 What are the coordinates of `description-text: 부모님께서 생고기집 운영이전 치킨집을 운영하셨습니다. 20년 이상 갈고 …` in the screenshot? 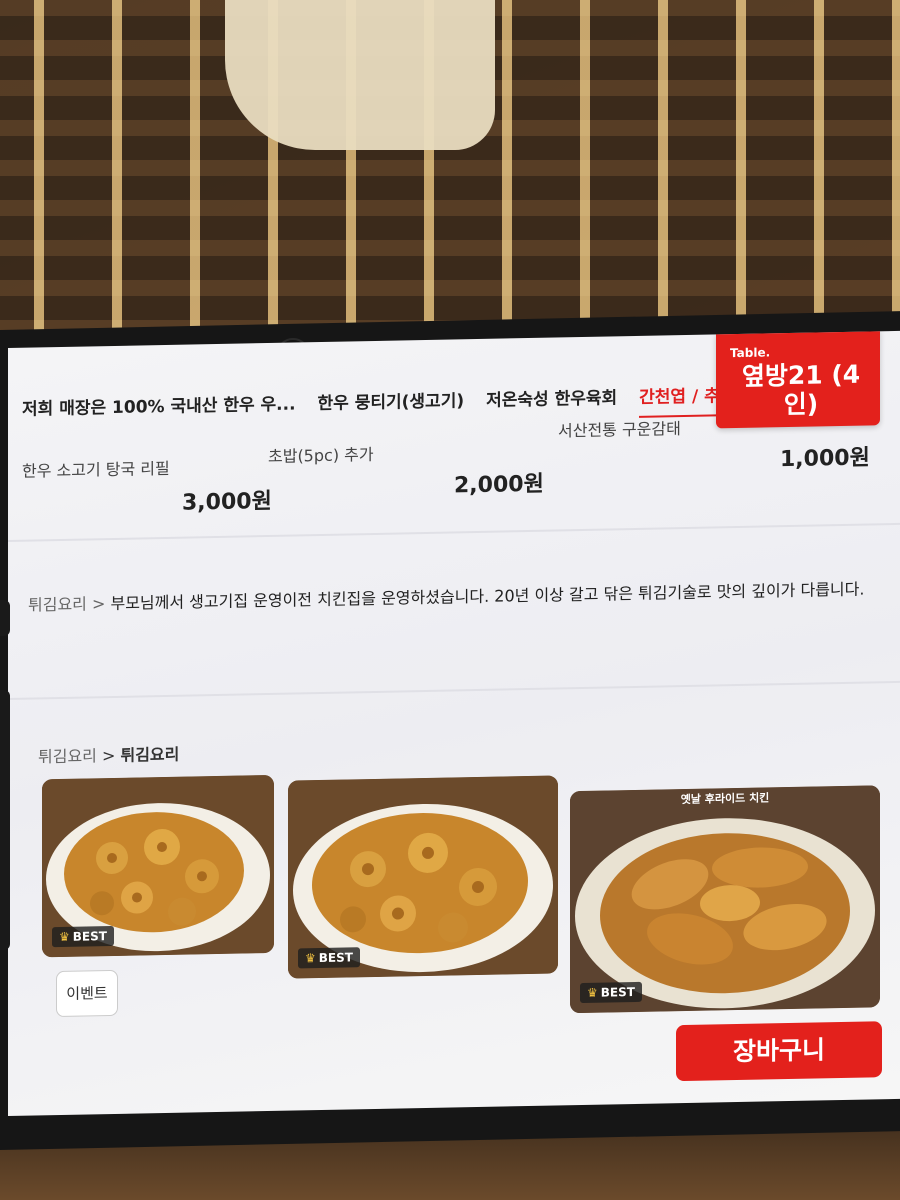 It's located at (487, 596).